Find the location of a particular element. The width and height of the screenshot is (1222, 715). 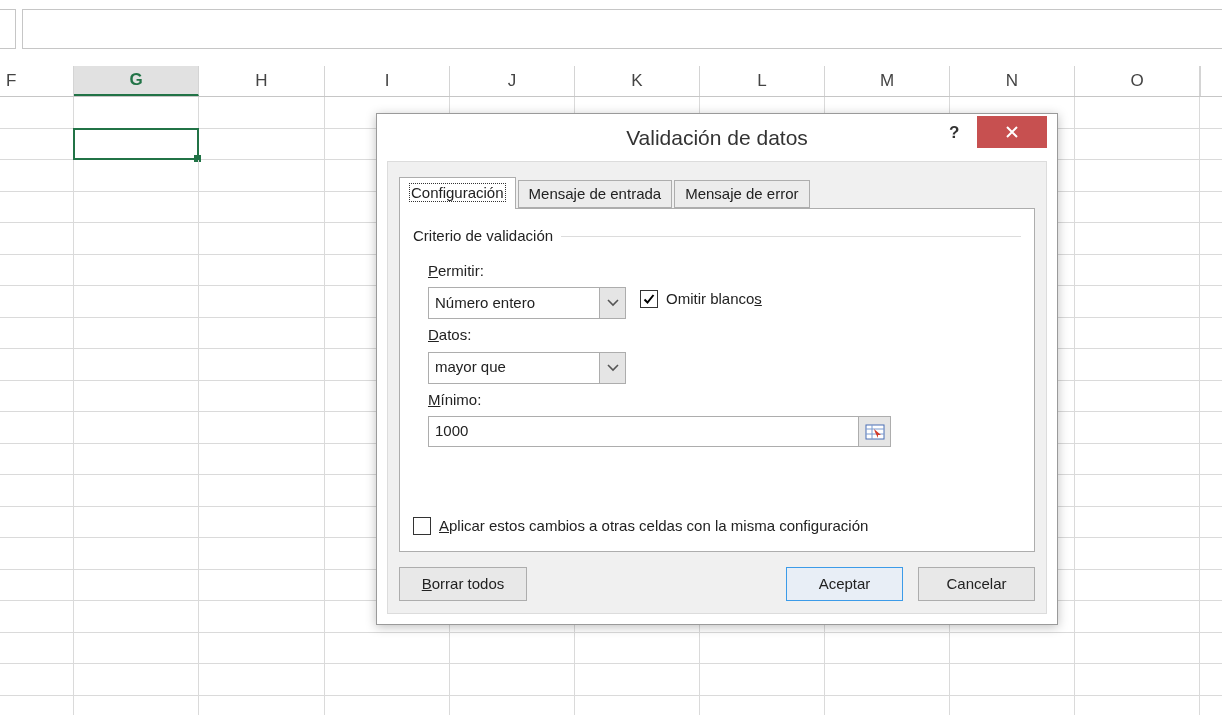

dialog-button: Cancelar is located at coordinates (976, 584).